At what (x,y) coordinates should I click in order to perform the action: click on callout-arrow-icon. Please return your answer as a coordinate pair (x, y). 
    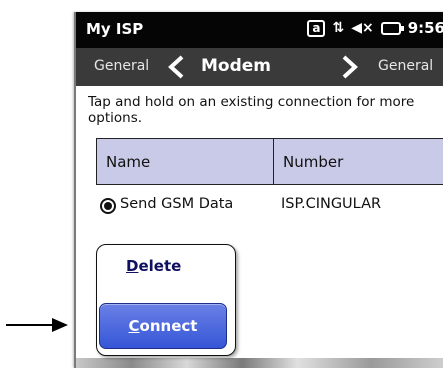
    Looking at the image, I should click on (37, 325).